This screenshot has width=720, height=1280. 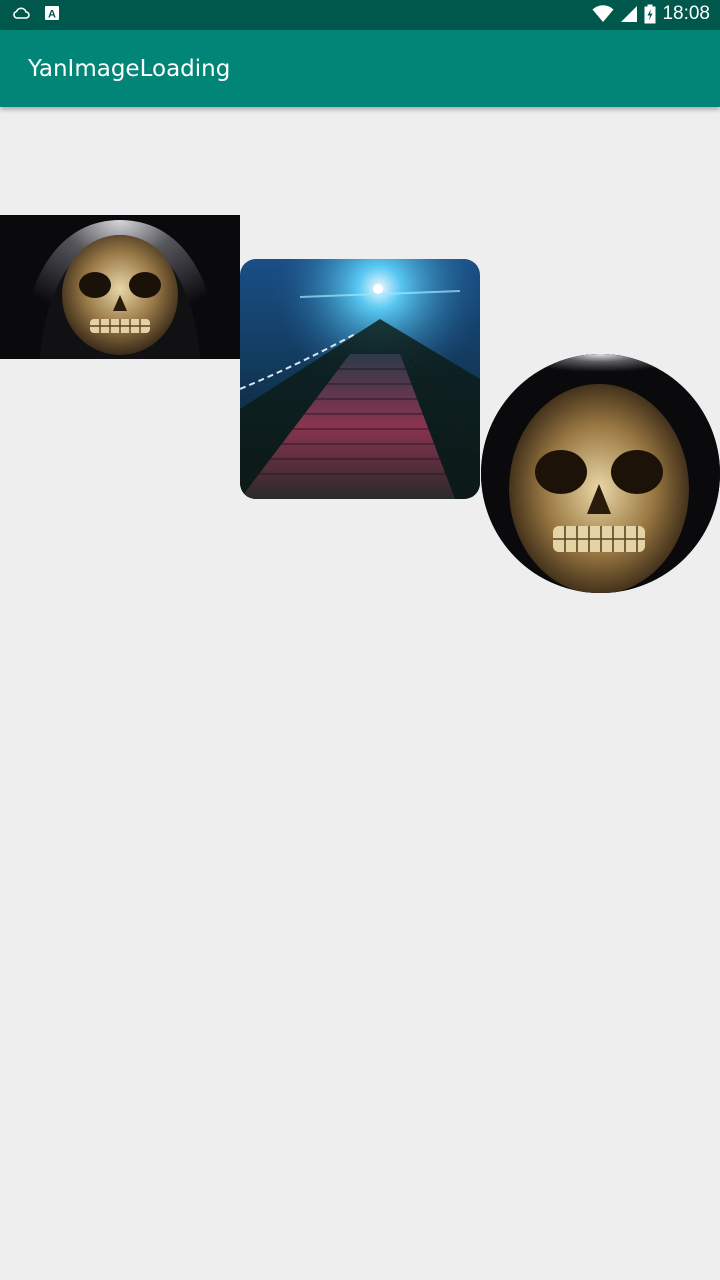 What do you see at coordinates (629, 14) in the screenshot?
I see `signal-icon` at bounding box center [629, 14].